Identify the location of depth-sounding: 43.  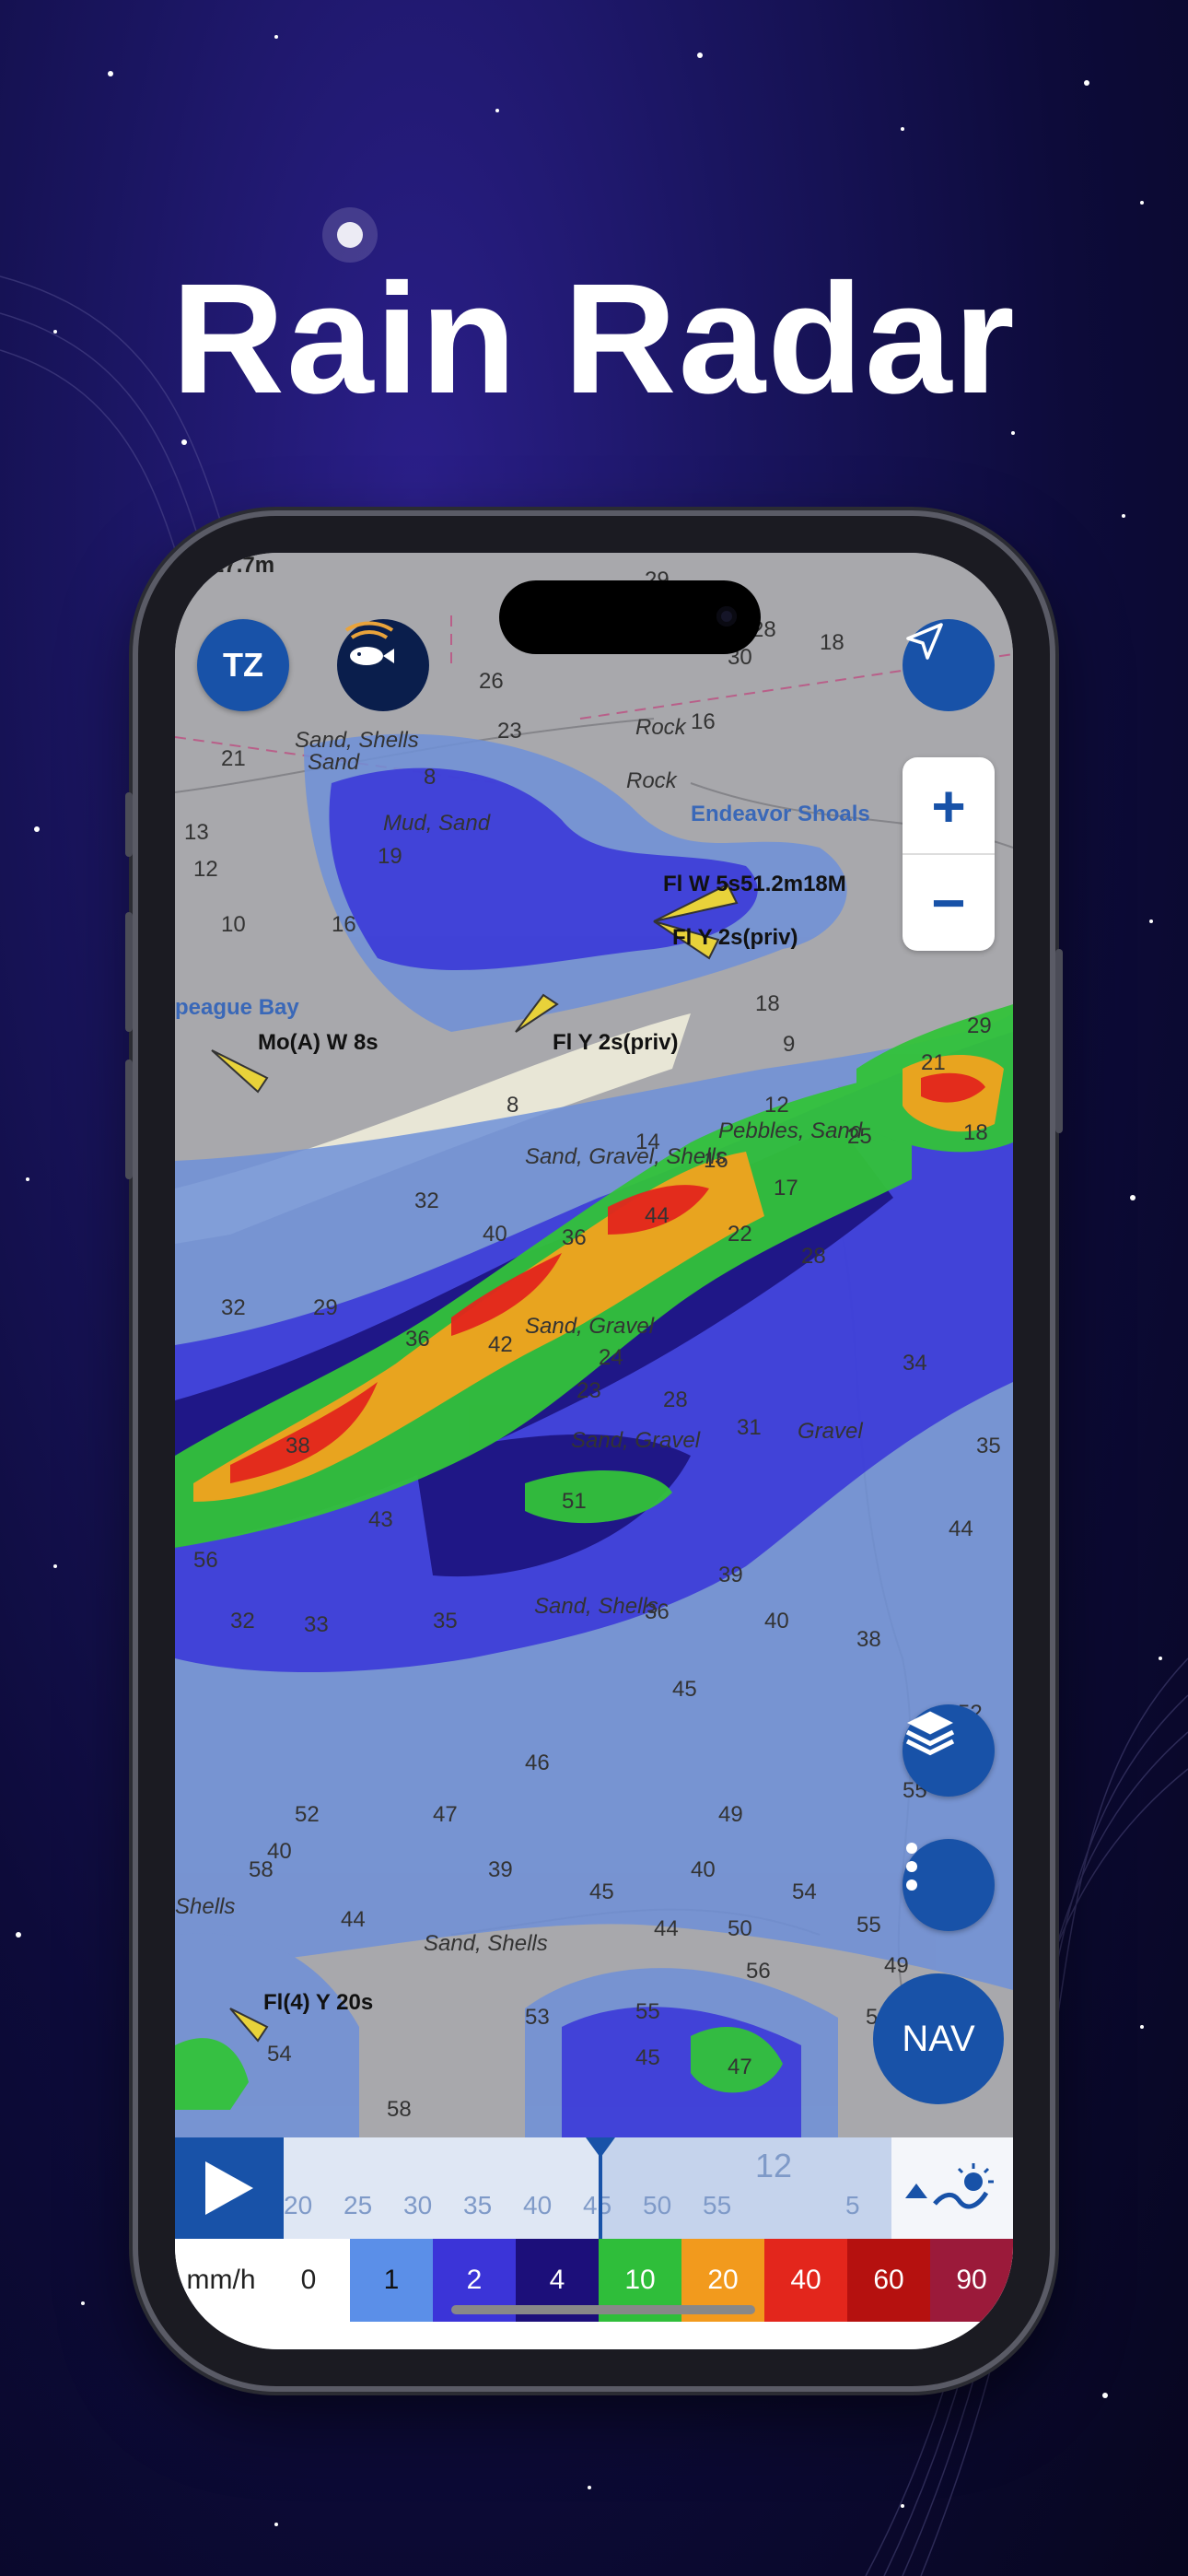
(380, 1520).